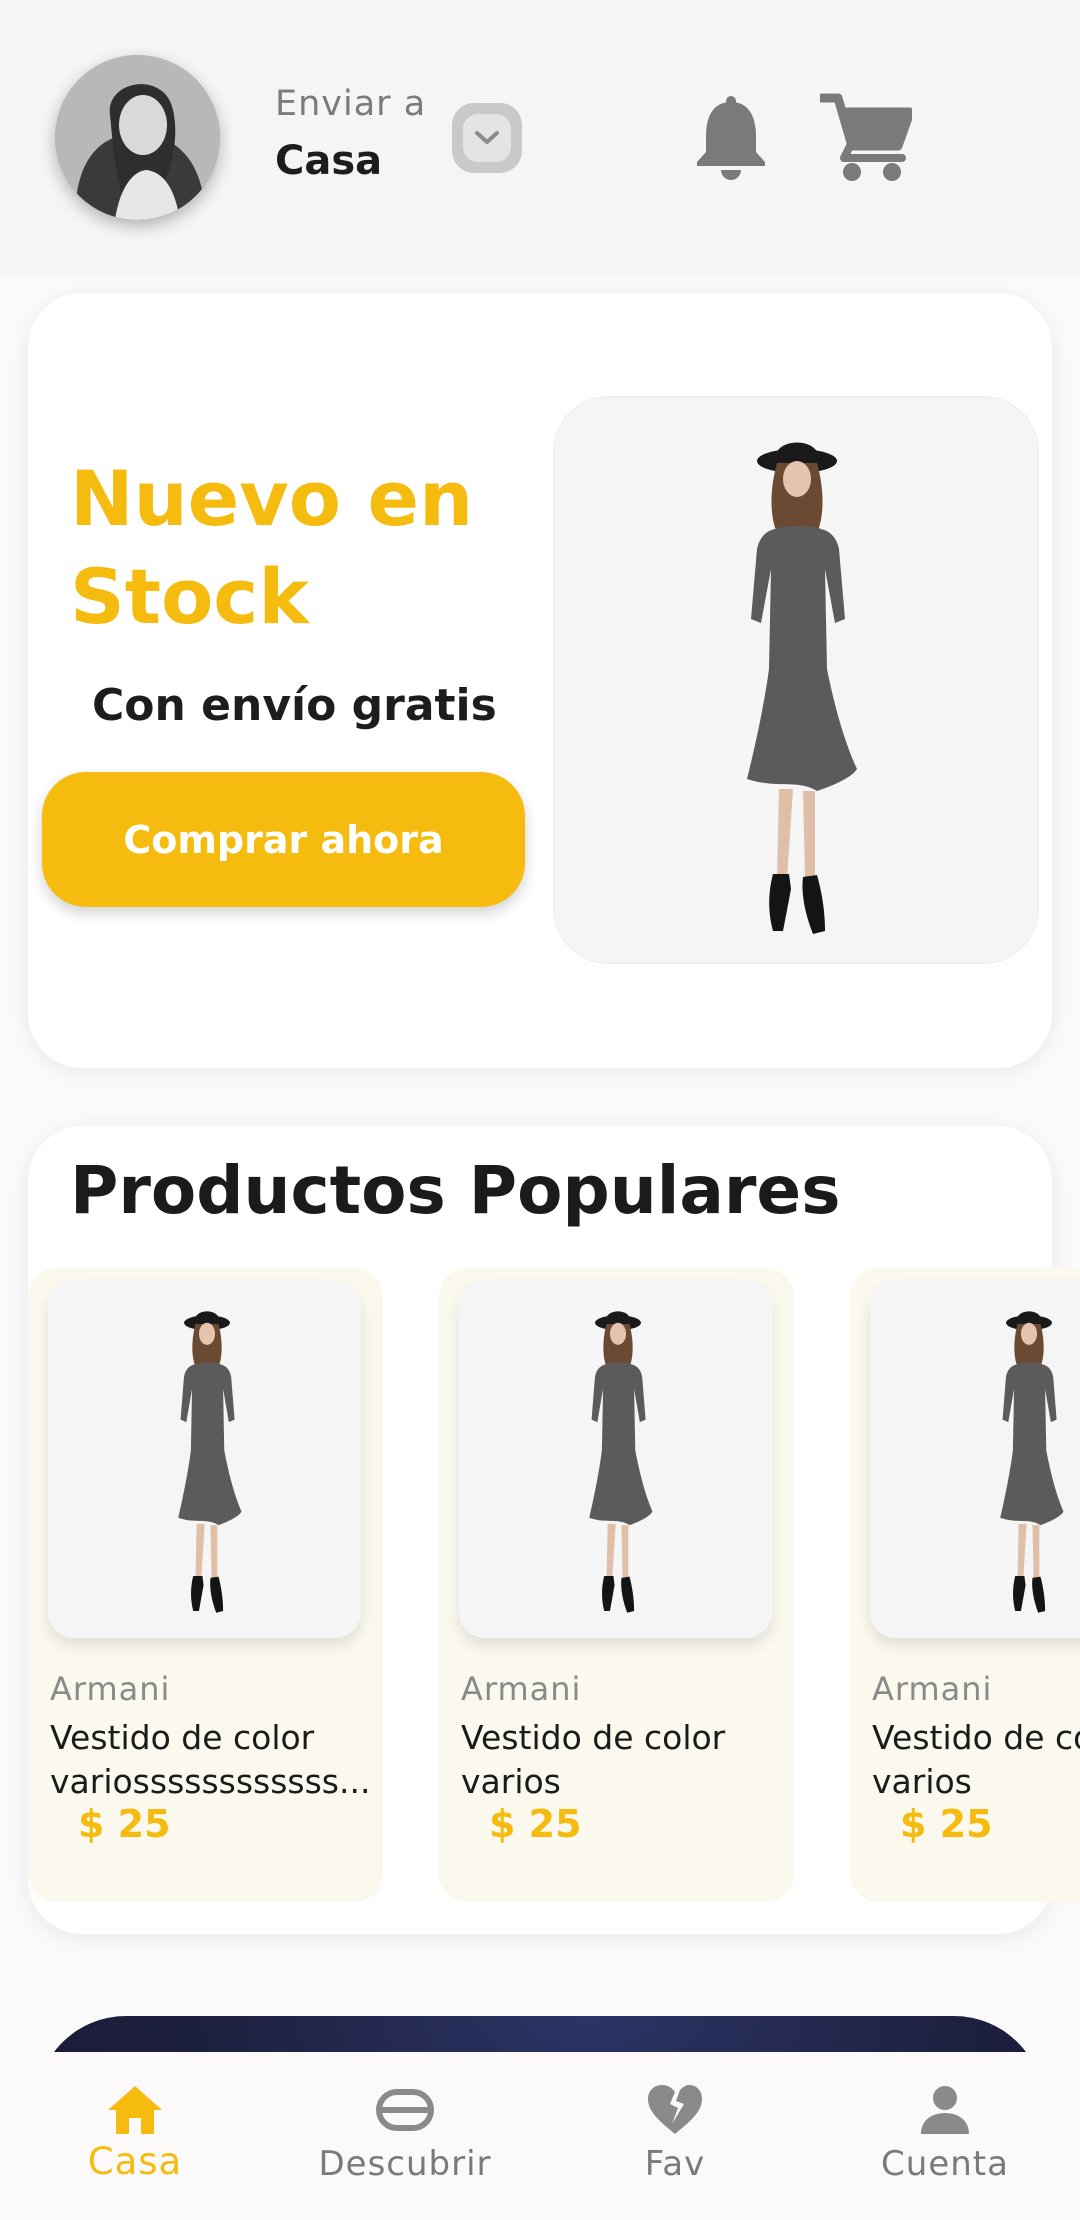  What do you see at coordinates (351, 104) in the screenshot?
I see `ship-to-label: Enviar a` at bounding box center [351, 104].